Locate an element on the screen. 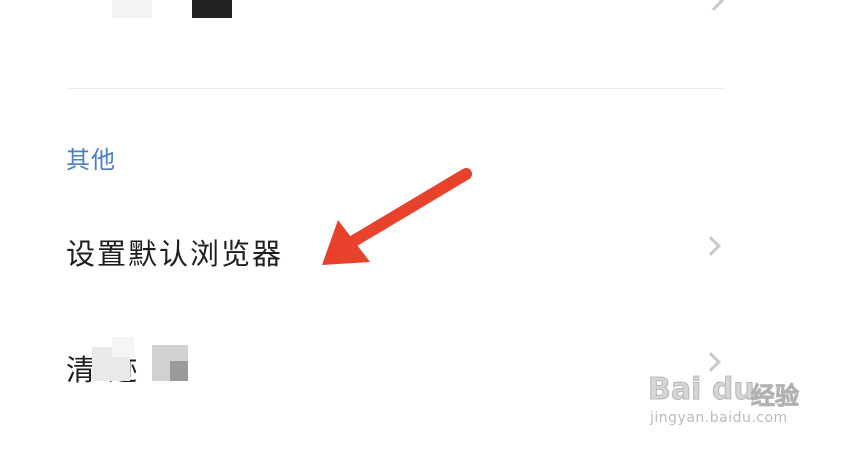 Image resolution: width=846 pixels, height=450 pixels. watermark-text: 经验 is located at coordinates (775, 396).